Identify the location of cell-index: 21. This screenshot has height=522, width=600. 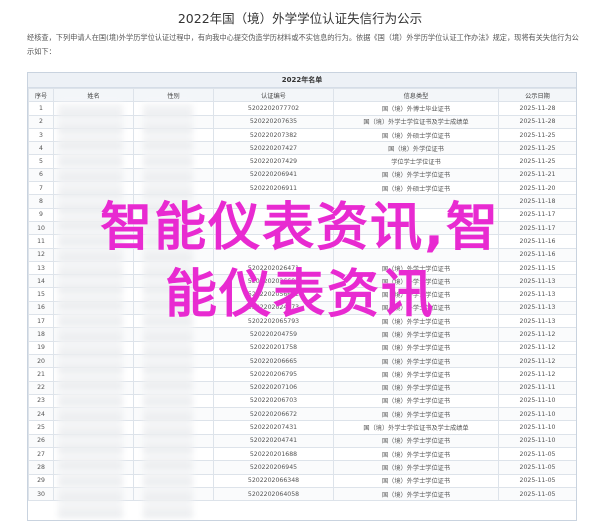
(41, 374).